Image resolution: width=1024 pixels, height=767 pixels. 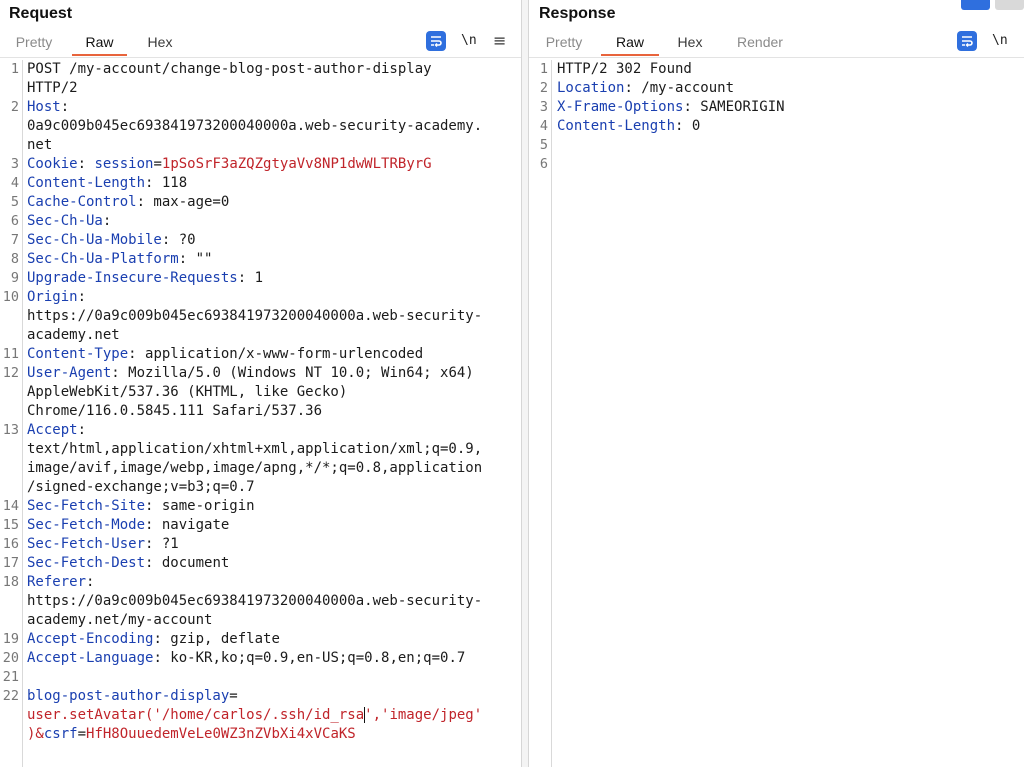 What do you see at coordinates (14, 107) in the screenshot?
I see `line-number: 2` at bounding box center [14, 107].